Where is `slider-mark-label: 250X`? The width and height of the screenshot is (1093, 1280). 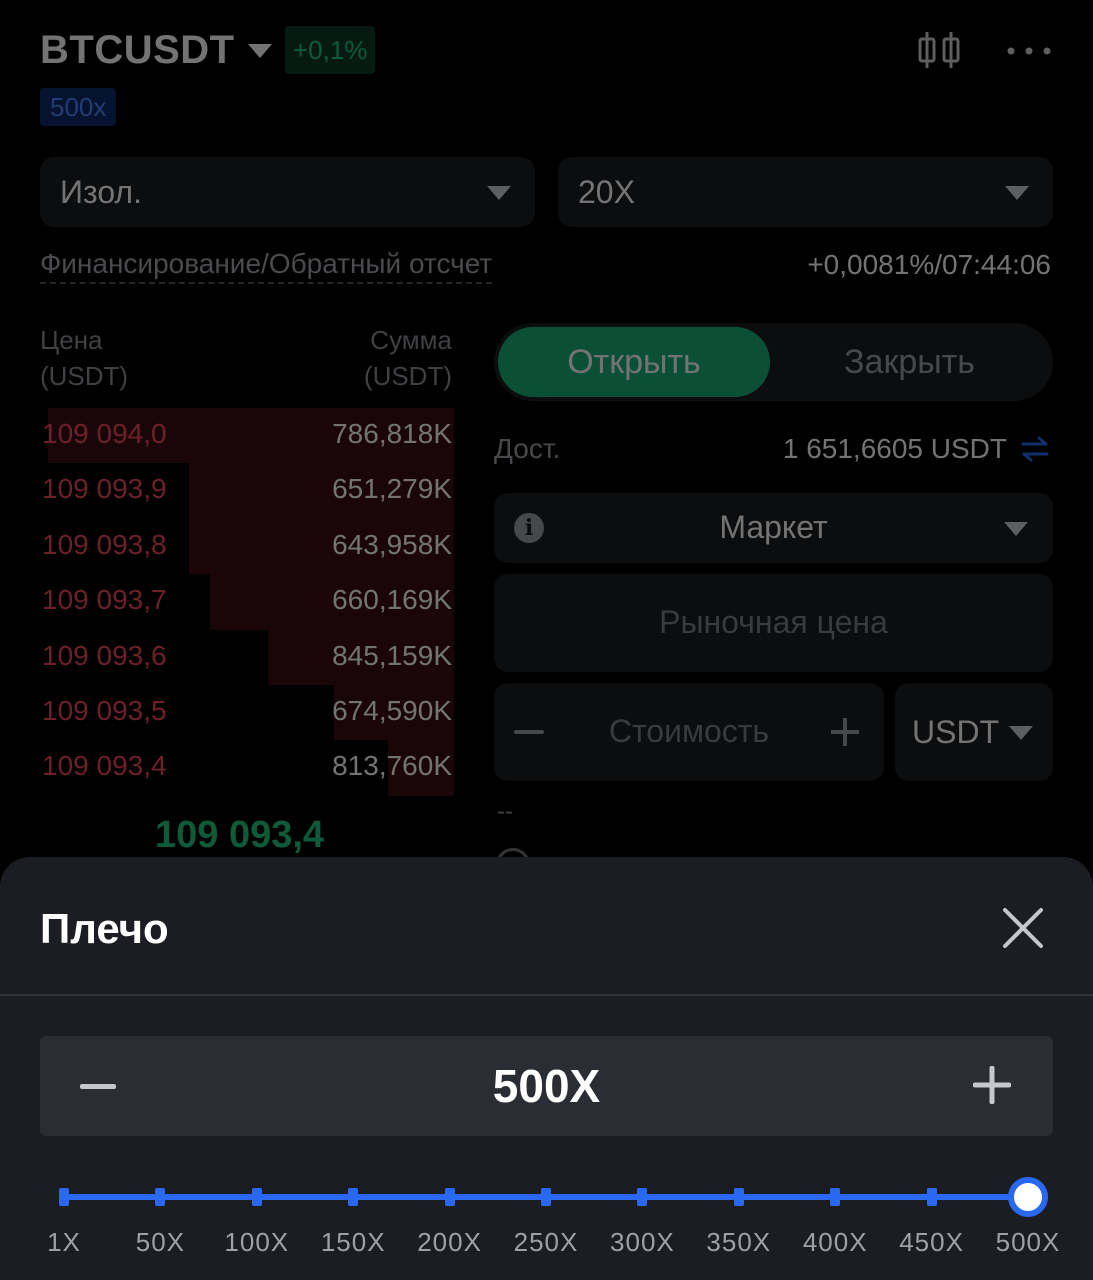
slider-mark-label: 250X is located at coordinates (546, 1242).